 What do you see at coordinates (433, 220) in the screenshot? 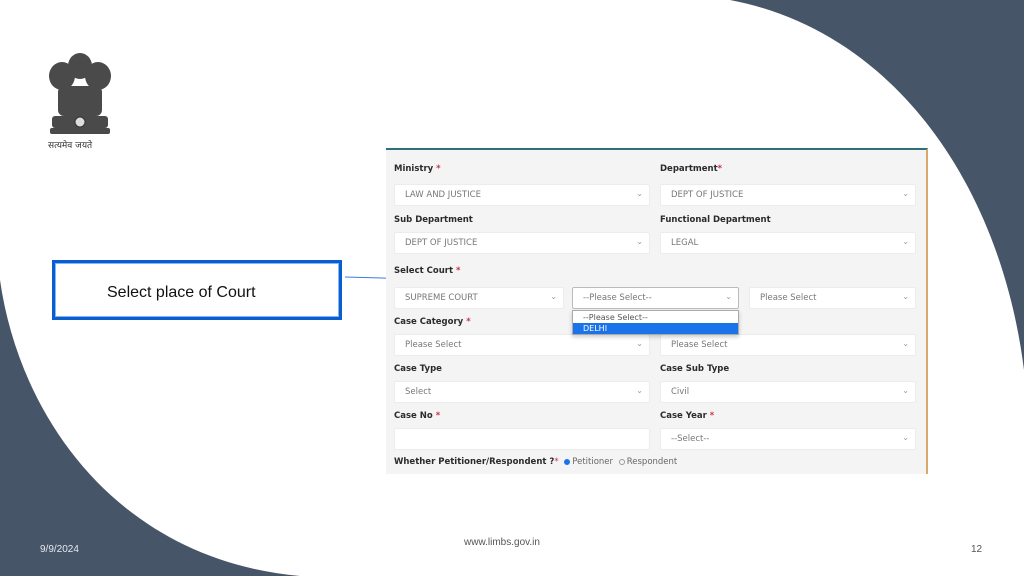
I see `sub-department-label: Sub Department` at bounding box center [433, 220].